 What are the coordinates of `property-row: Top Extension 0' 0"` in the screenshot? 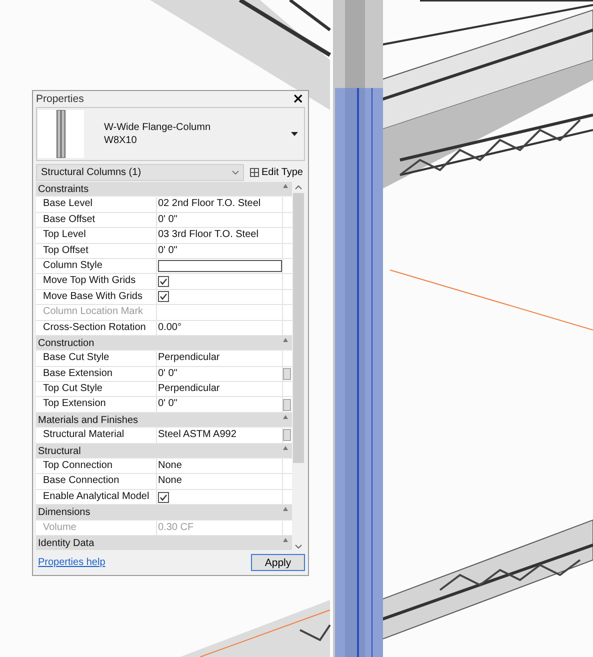 It's located at (164, 405).